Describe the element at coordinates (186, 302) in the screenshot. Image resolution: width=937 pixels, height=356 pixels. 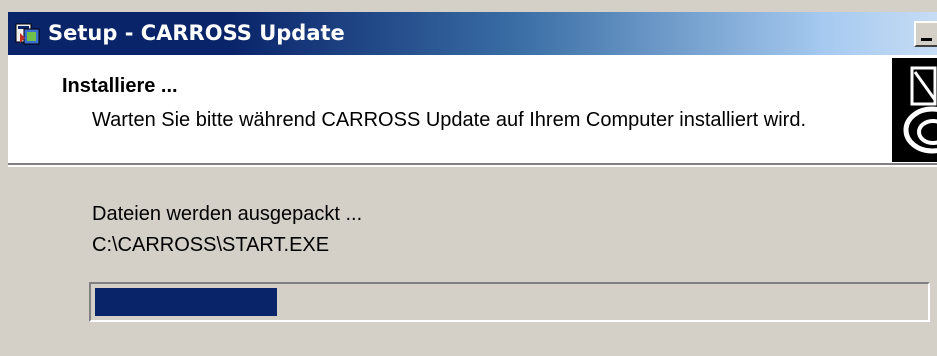
I see `progress-fill` at that location.